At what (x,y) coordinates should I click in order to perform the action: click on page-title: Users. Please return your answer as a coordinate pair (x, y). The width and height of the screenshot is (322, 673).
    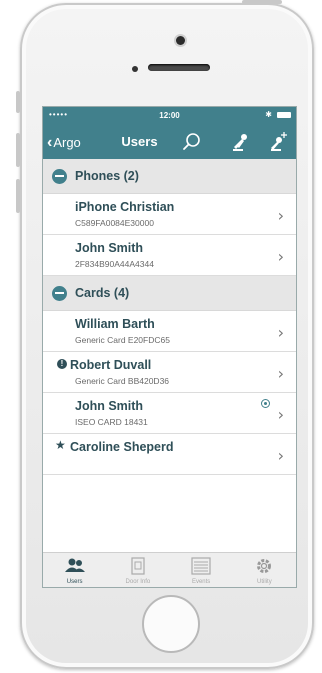
    Looking at the image, I should click on (139, 141).